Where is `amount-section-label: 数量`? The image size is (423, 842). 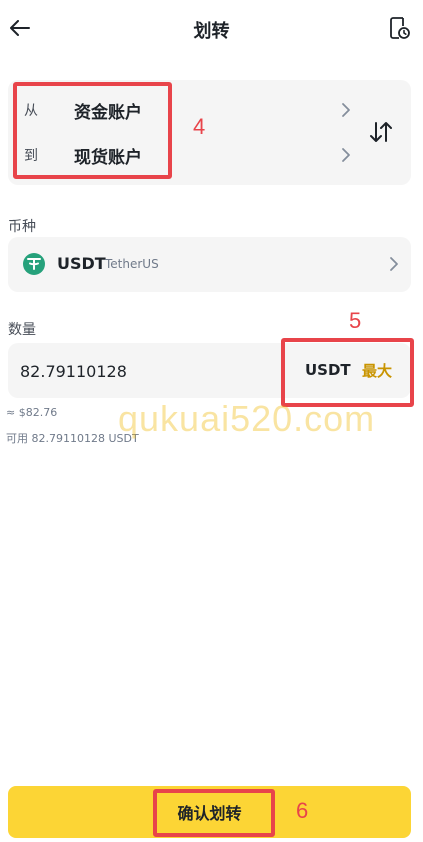 amount-section-label: 数量 is located at coordinates (22, 330).